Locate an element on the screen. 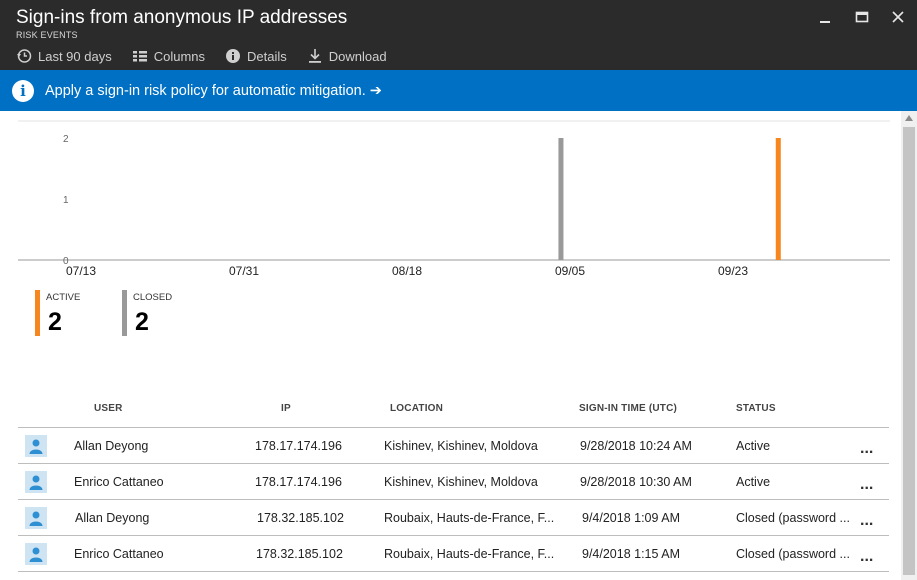 The width and height of the screenshot is (917, 580). page-title: Sign-ins from anonymous IP addresses is located at coordinates (182, 17).